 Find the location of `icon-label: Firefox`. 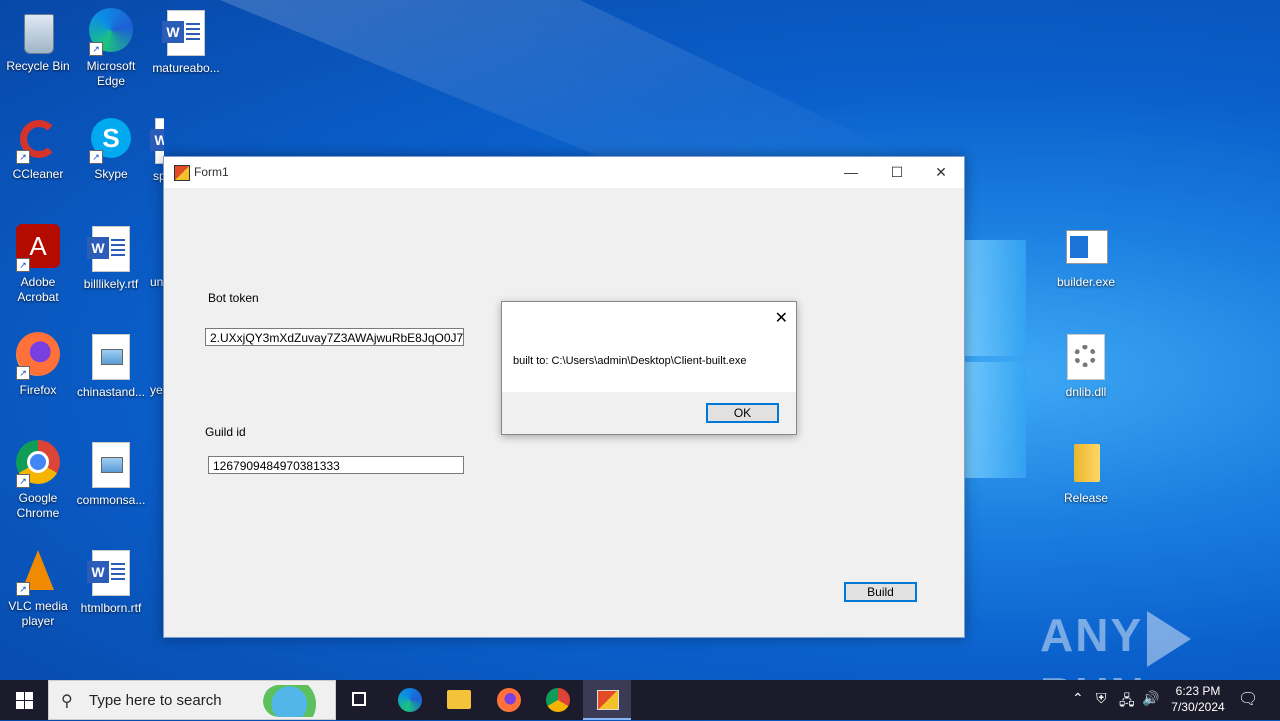

icon-label: Firefox is located at coordinates (38, 390).